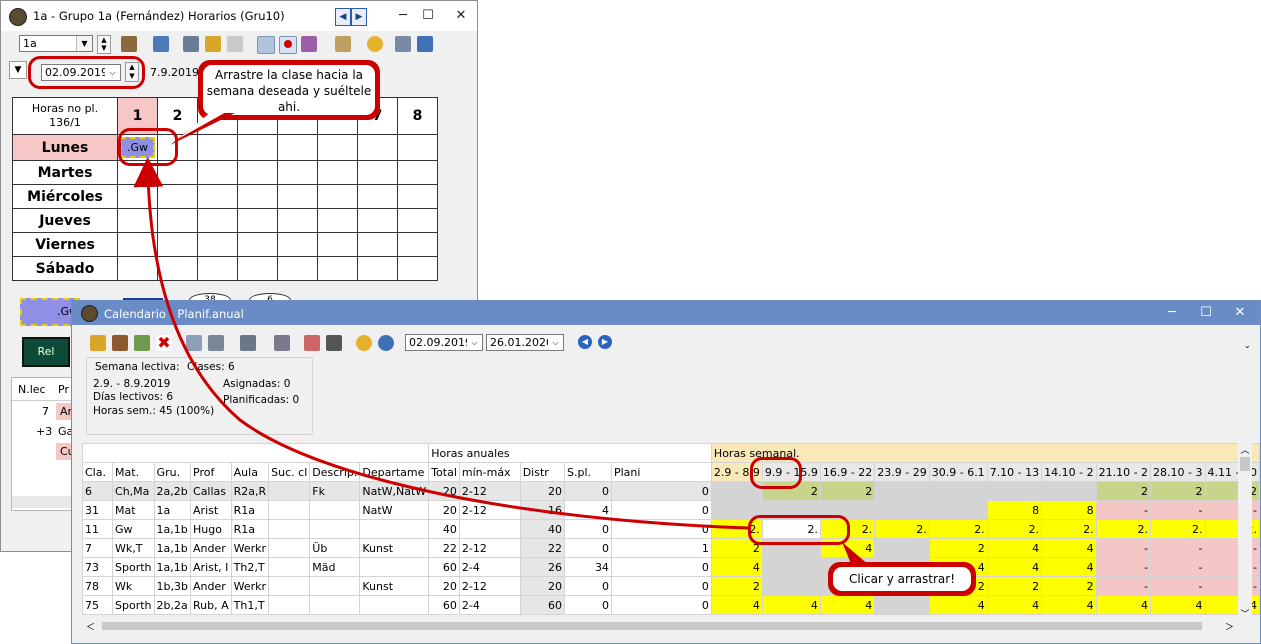  I want to click on callout-tail, so click(202, 128).